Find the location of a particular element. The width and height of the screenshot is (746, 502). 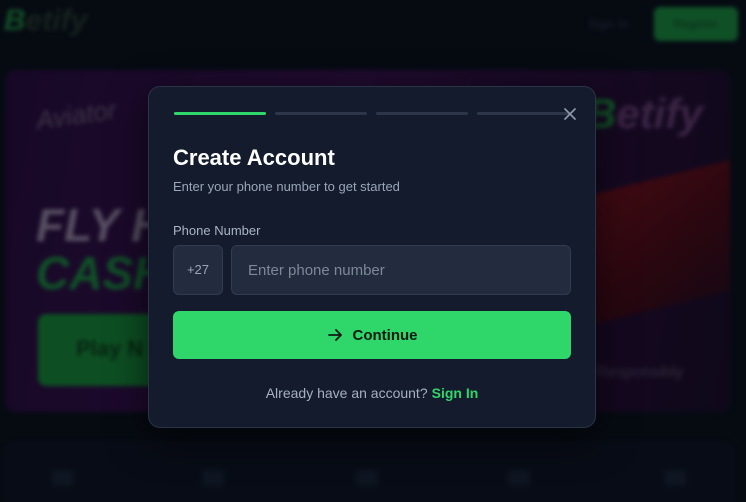

phone-number-label: Phone Number is located at coordinates (217, 230).